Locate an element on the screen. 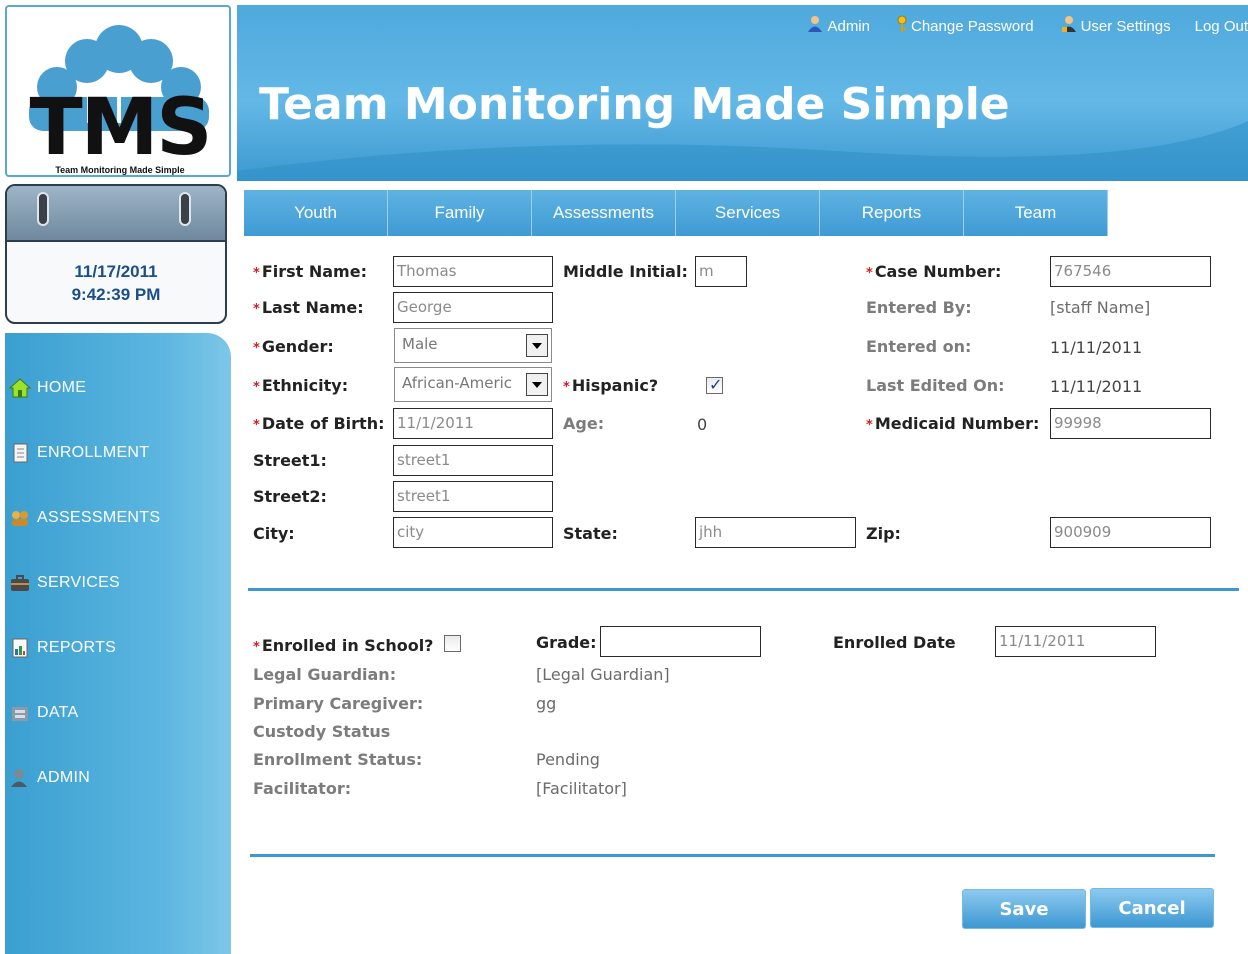  city-field: city is located at coordinates (473, 532).